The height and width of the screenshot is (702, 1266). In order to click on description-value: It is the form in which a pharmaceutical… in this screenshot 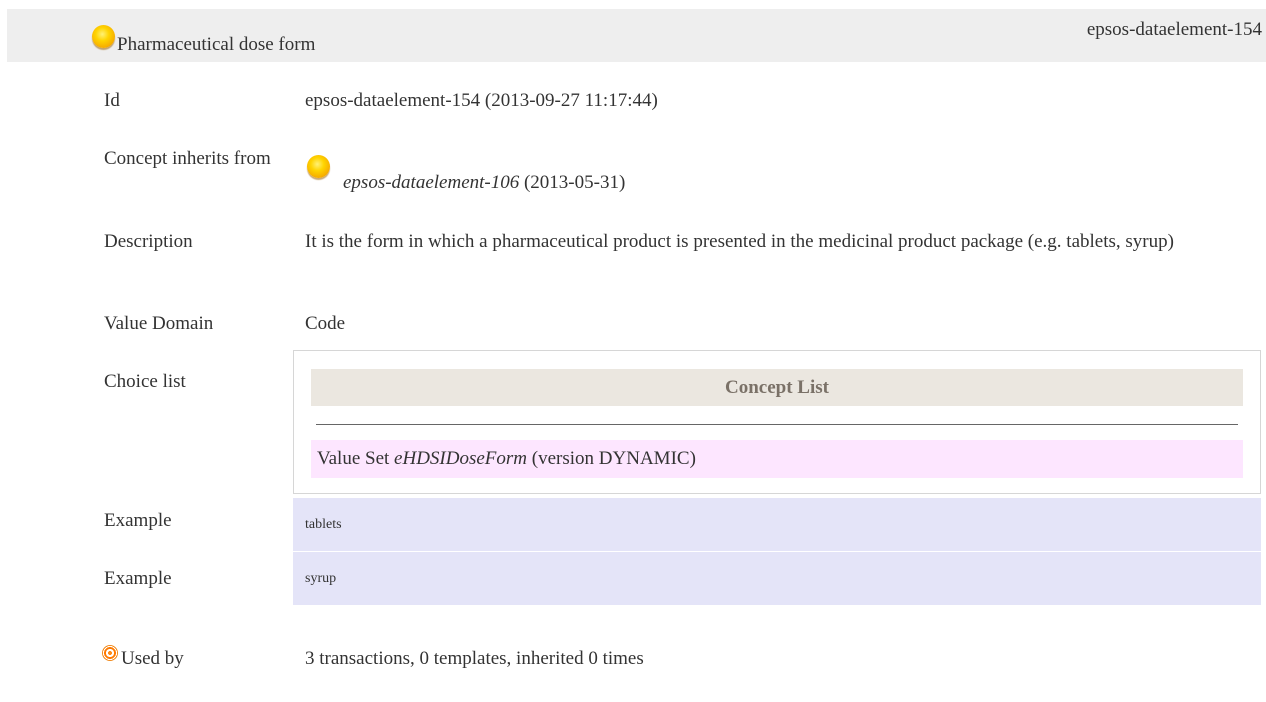, I will do `click(739, 241)`.